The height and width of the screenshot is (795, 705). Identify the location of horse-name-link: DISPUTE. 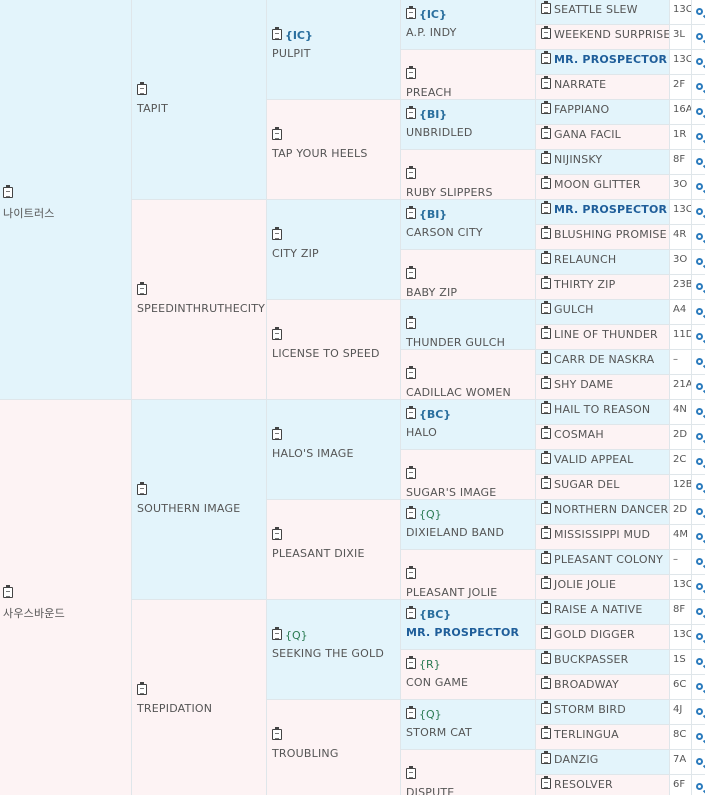
(430, 790).